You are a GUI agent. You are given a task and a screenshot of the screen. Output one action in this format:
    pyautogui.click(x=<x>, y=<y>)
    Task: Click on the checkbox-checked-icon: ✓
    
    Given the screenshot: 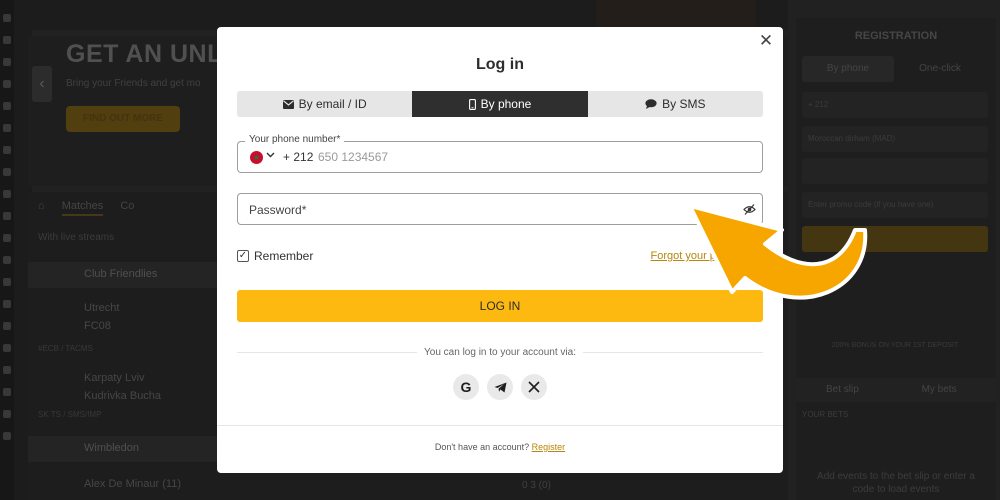 What is the action you would take?
    pyautogui.click(x=243, y=256)
    